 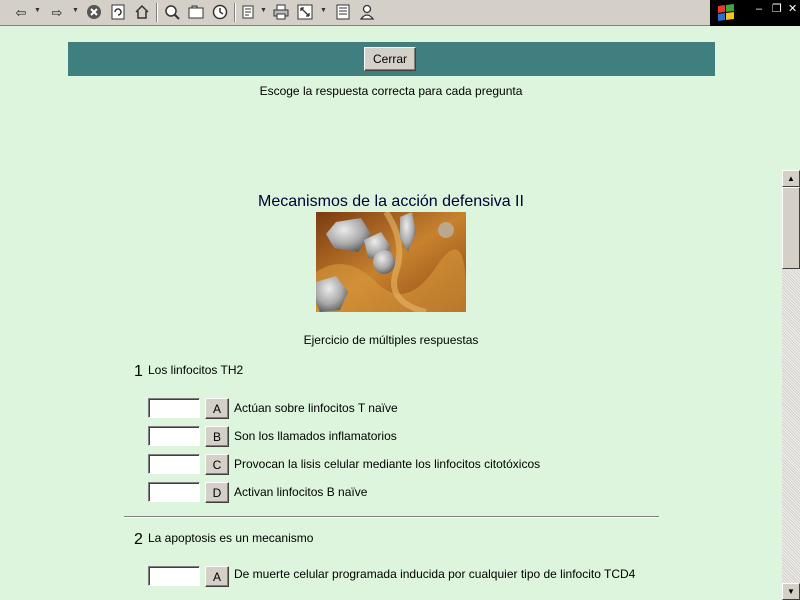 What do you see at coordinates (37, 10) in the screenshot?
I see `back-dropdown-icon: ▼` at bounding box center [37, 10].